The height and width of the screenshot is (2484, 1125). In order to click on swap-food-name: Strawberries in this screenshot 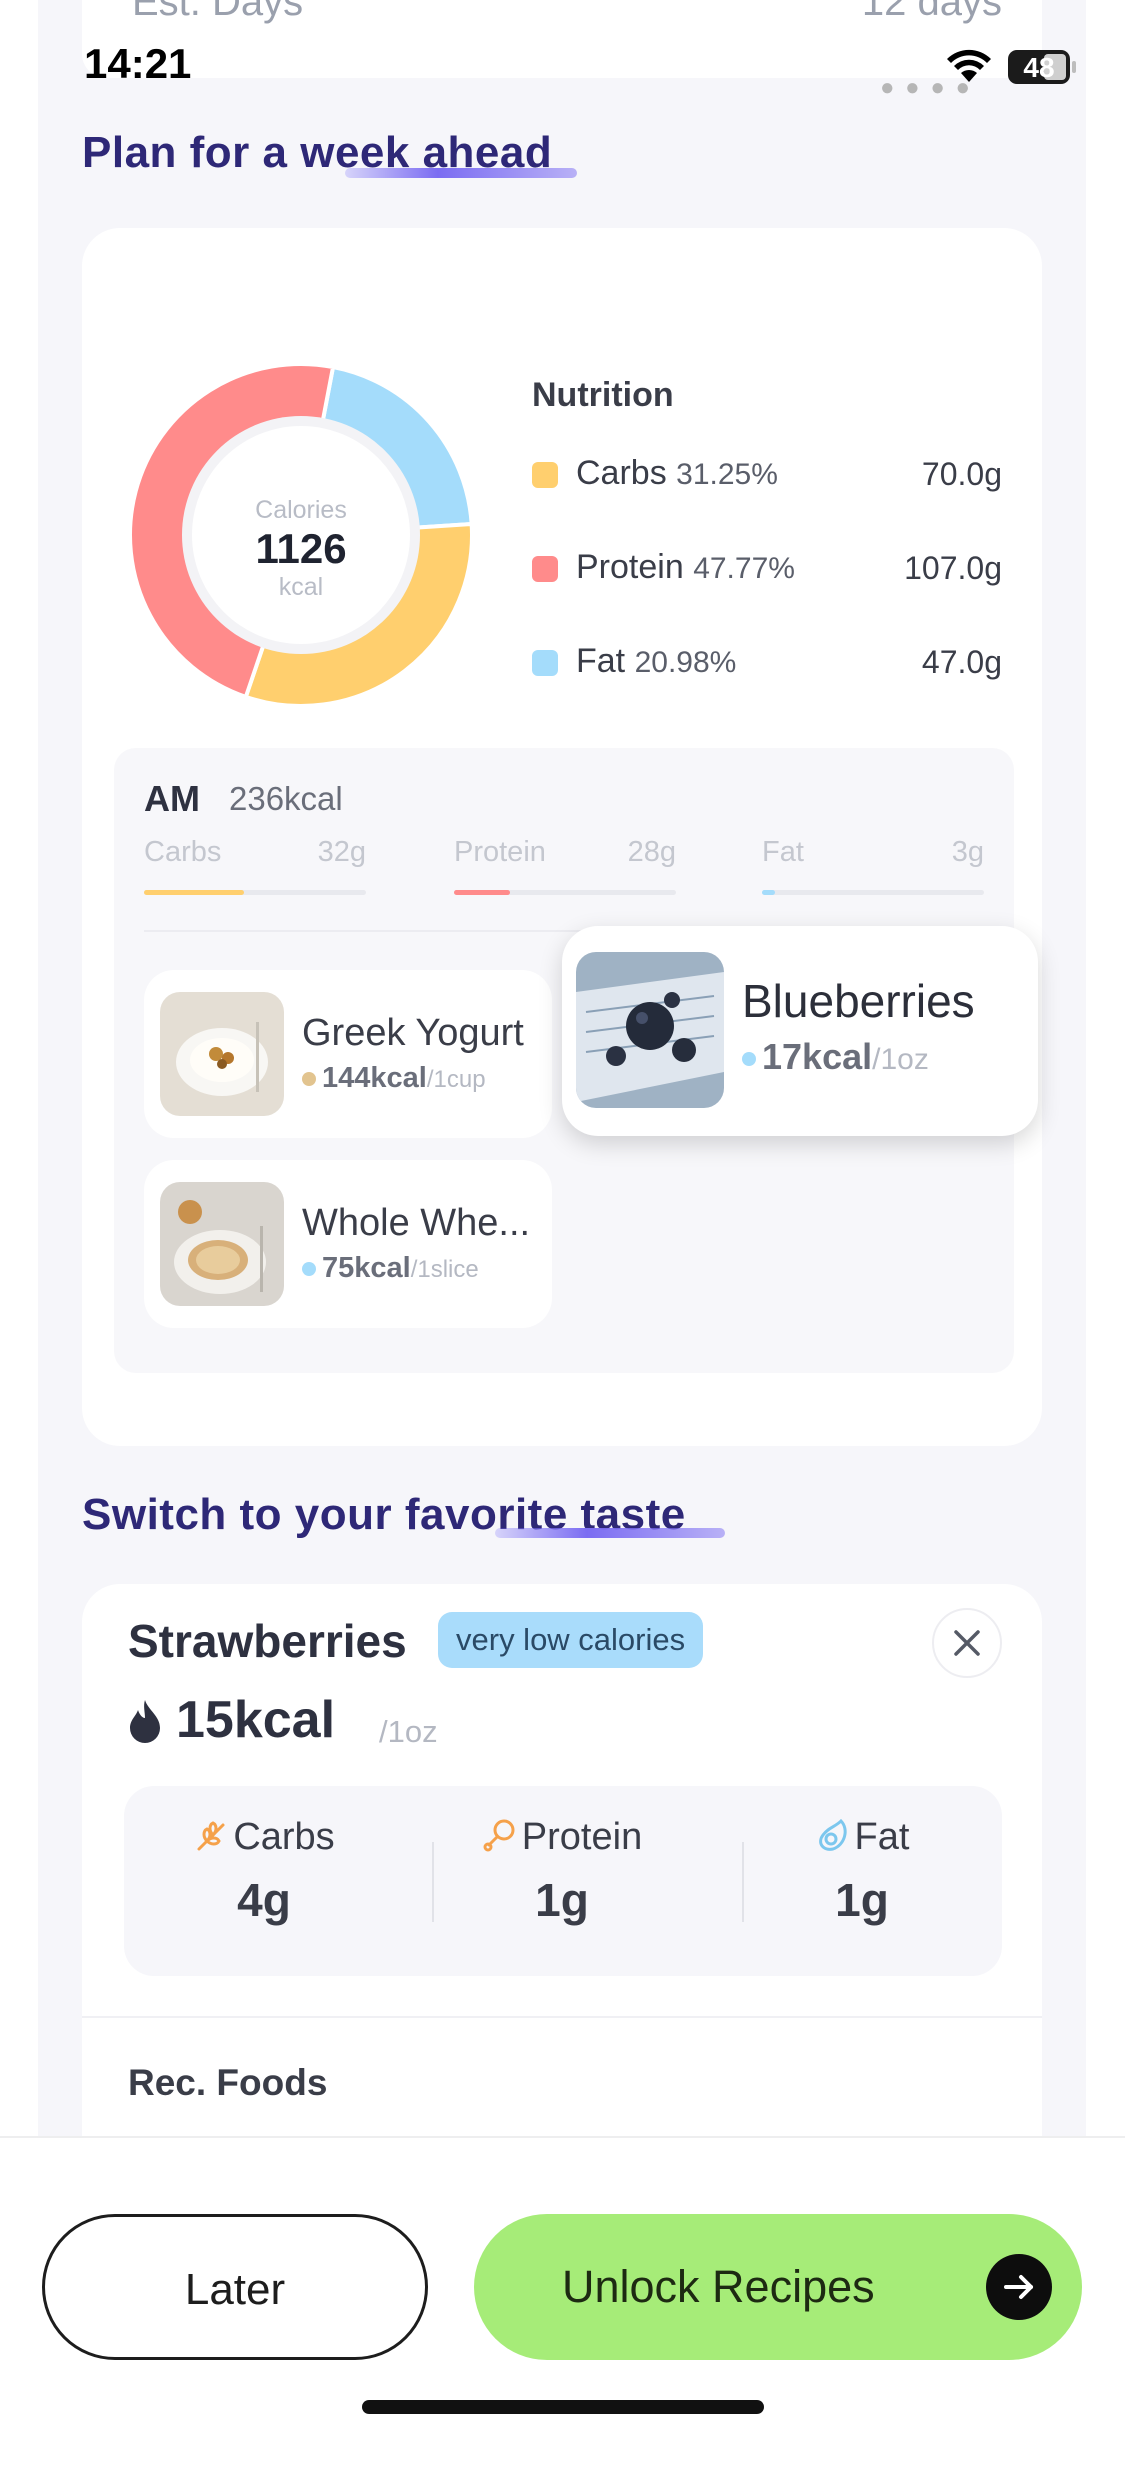, I will do `click(267, 1641)`.